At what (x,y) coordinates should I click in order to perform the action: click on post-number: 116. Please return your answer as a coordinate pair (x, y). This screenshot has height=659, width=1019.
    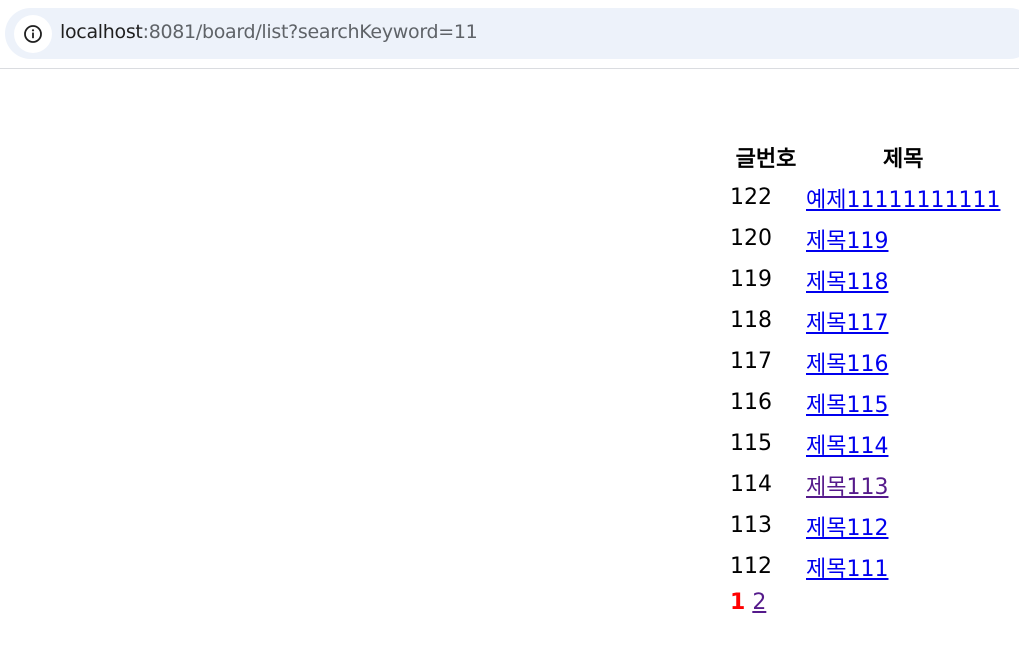
    Looking at the image, I should click on (751, 402).